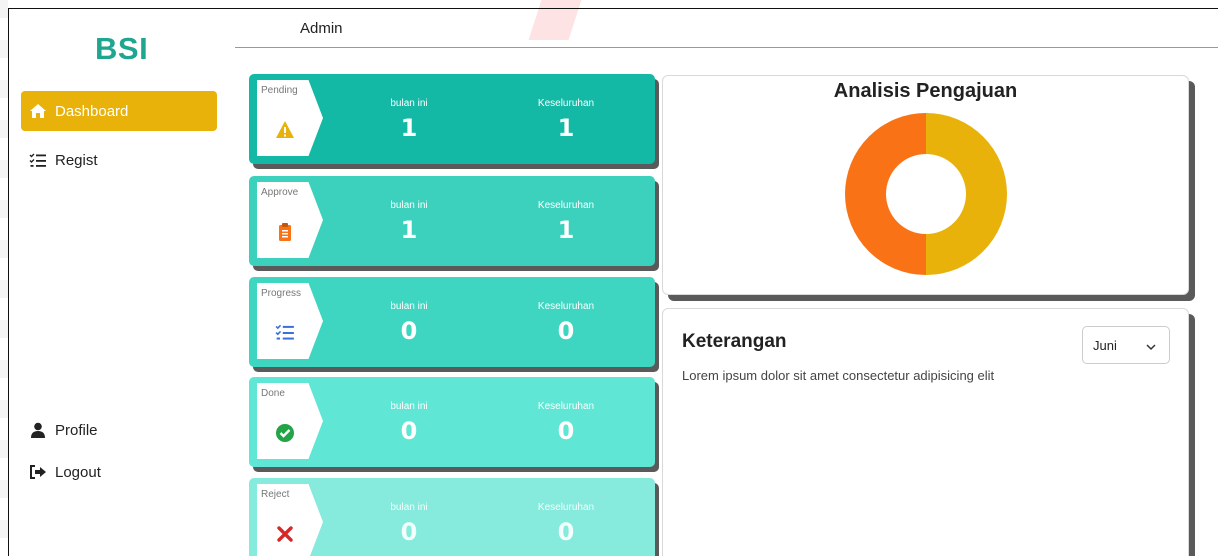 The height and width of the screenshot is (556, 1218). Describe the element at coordinates (321, 28) in the screenshot. I see `page-title: Admin` at that location.